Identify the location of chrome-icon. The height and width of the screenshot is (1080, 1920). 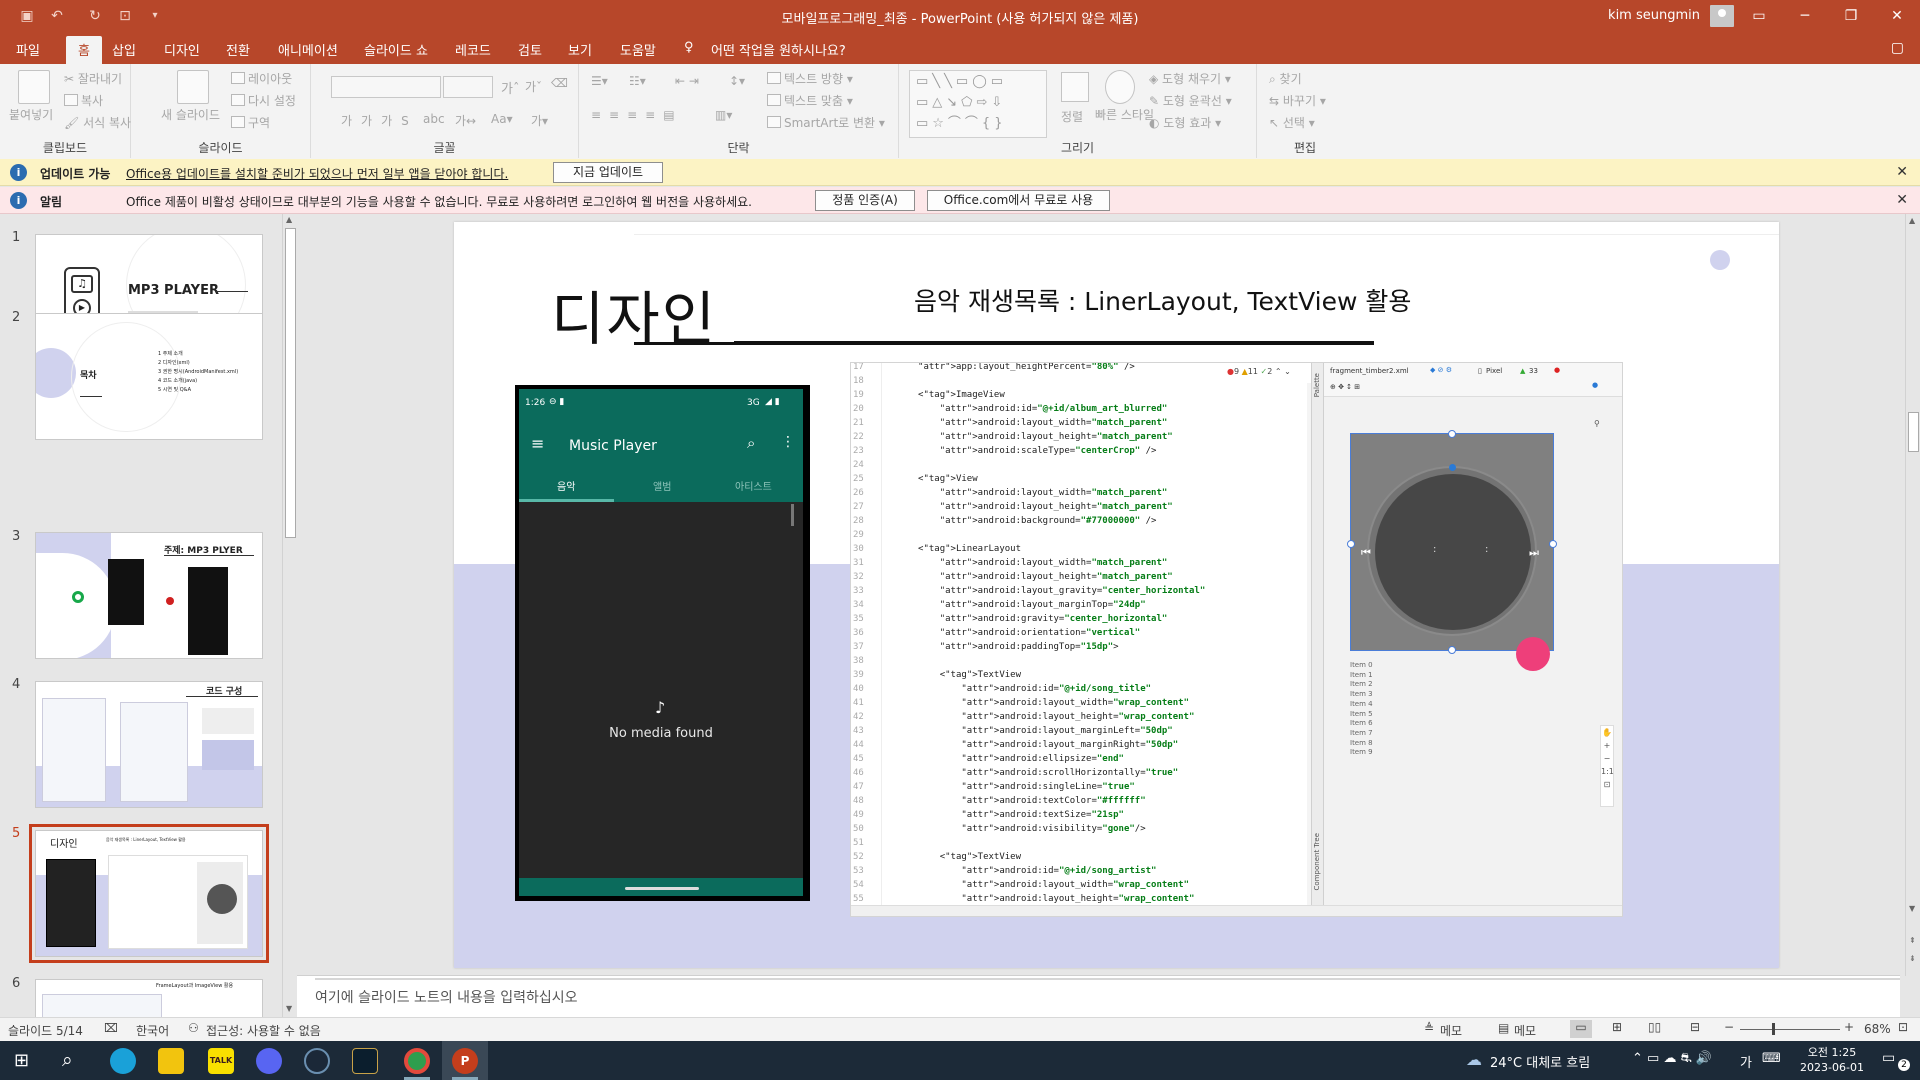
(417, 1061).